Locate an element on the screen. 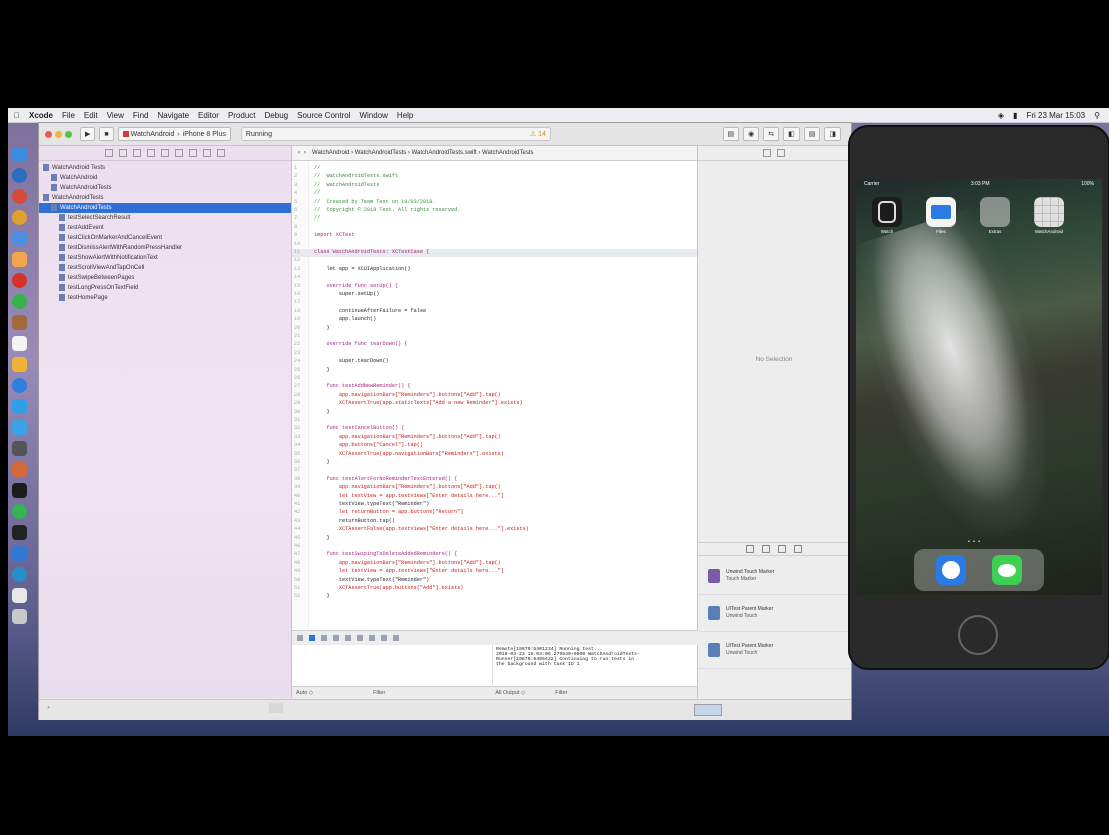 This screenshot has width=1109, height=835. object-library-icon is located at coordinates (782, 549).